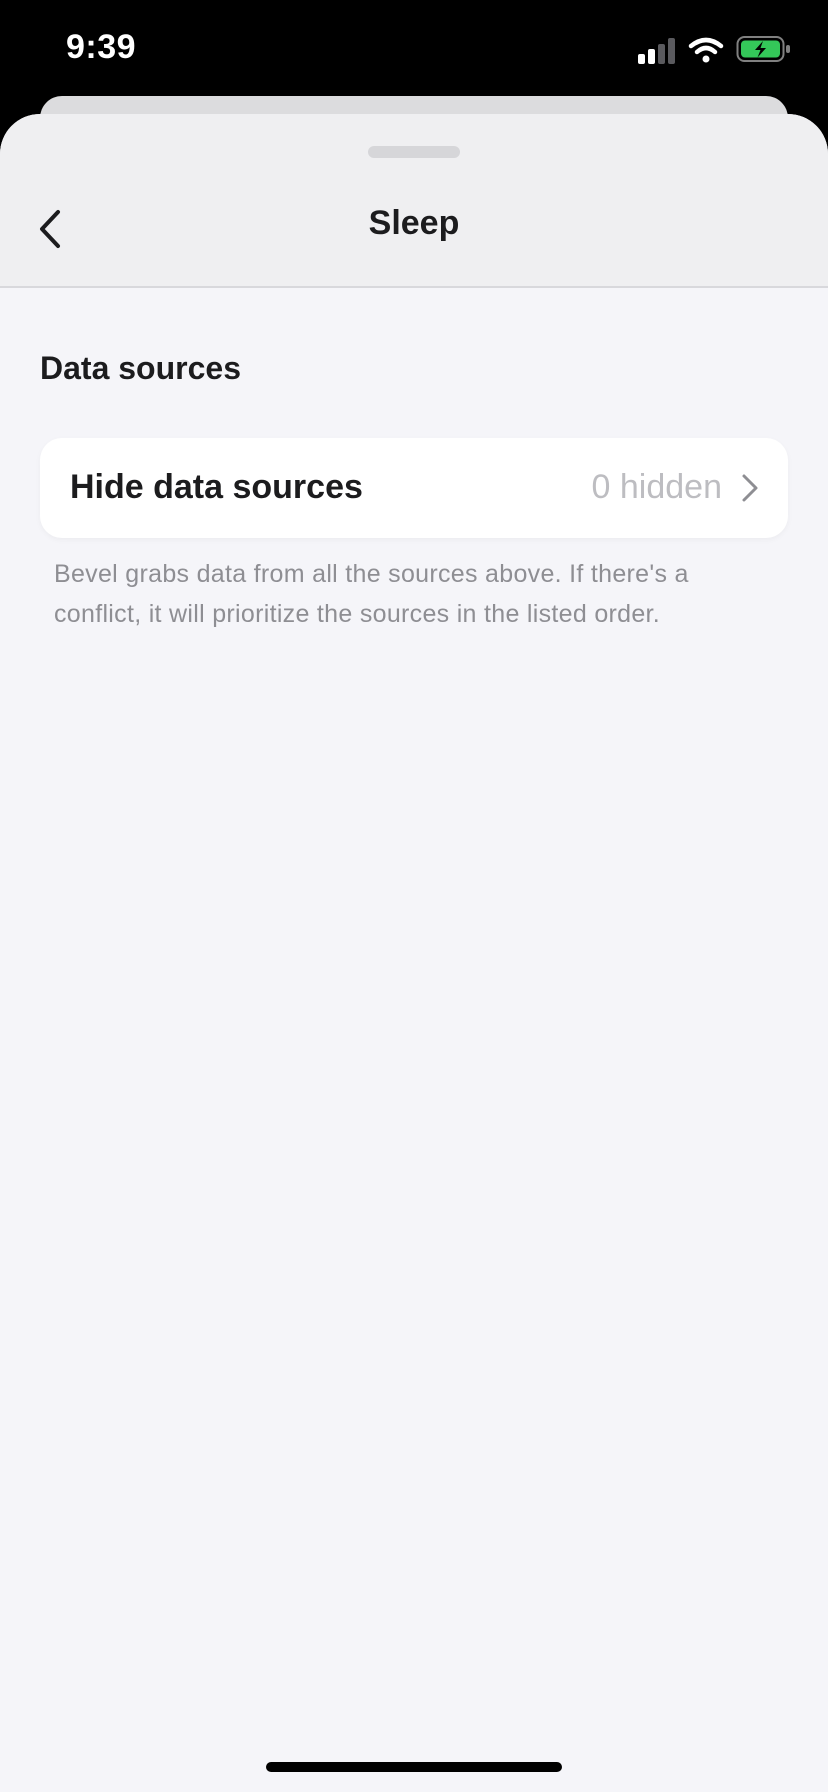  I want to click on home-indicator, so click(414, 1767).